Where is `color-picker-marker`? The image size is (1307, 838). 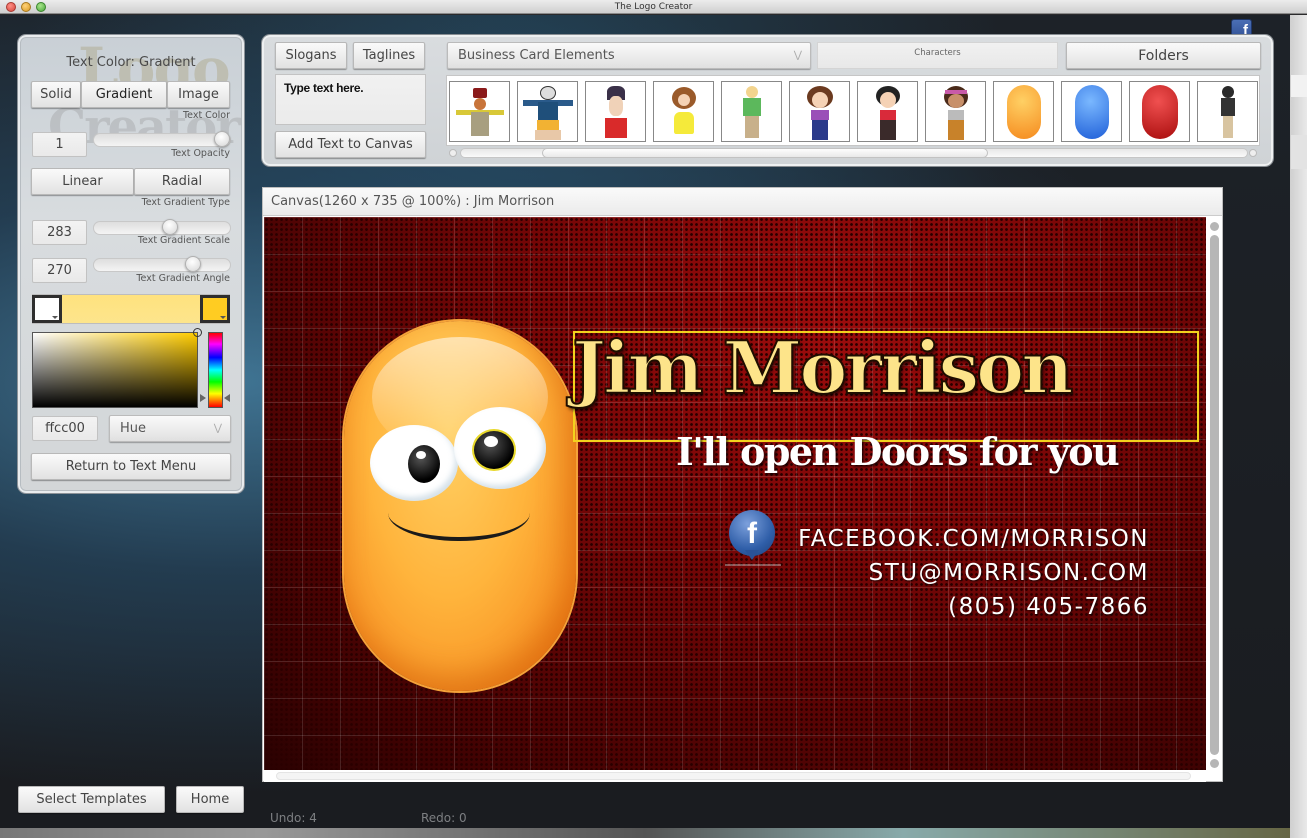 color-picker-marker is located at coordinates (197, 332).